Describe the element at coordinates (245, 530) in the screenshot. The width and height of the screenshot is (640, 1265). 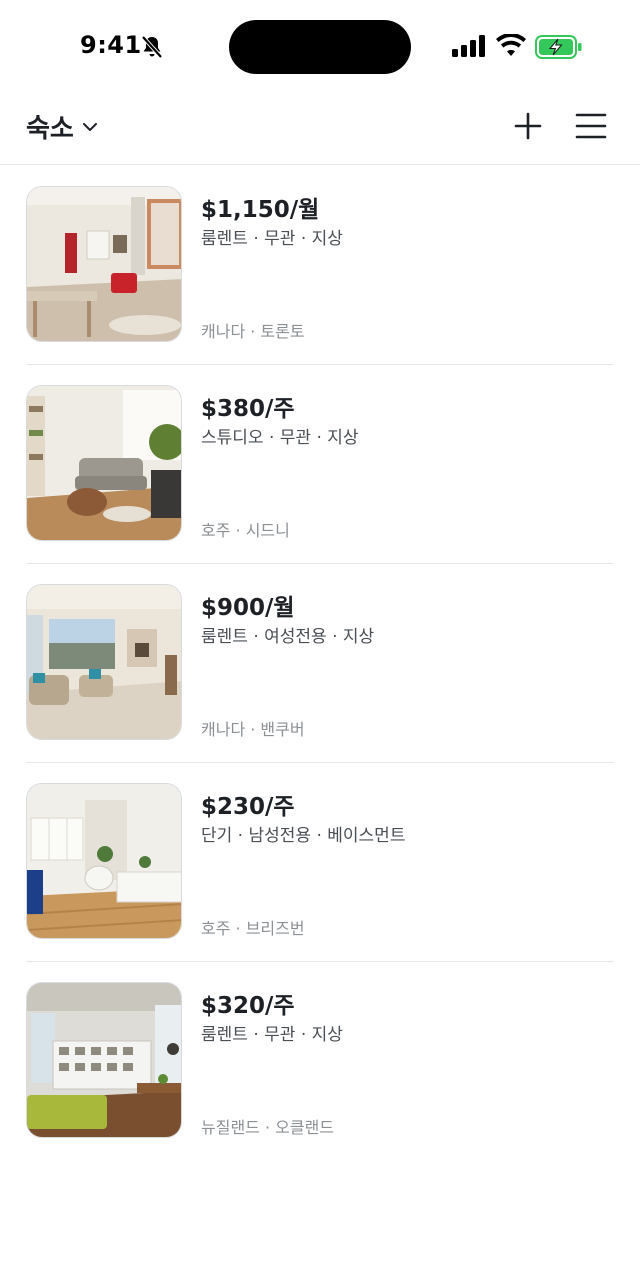
I see `listing-location: 호주 · 시드니` at that location.